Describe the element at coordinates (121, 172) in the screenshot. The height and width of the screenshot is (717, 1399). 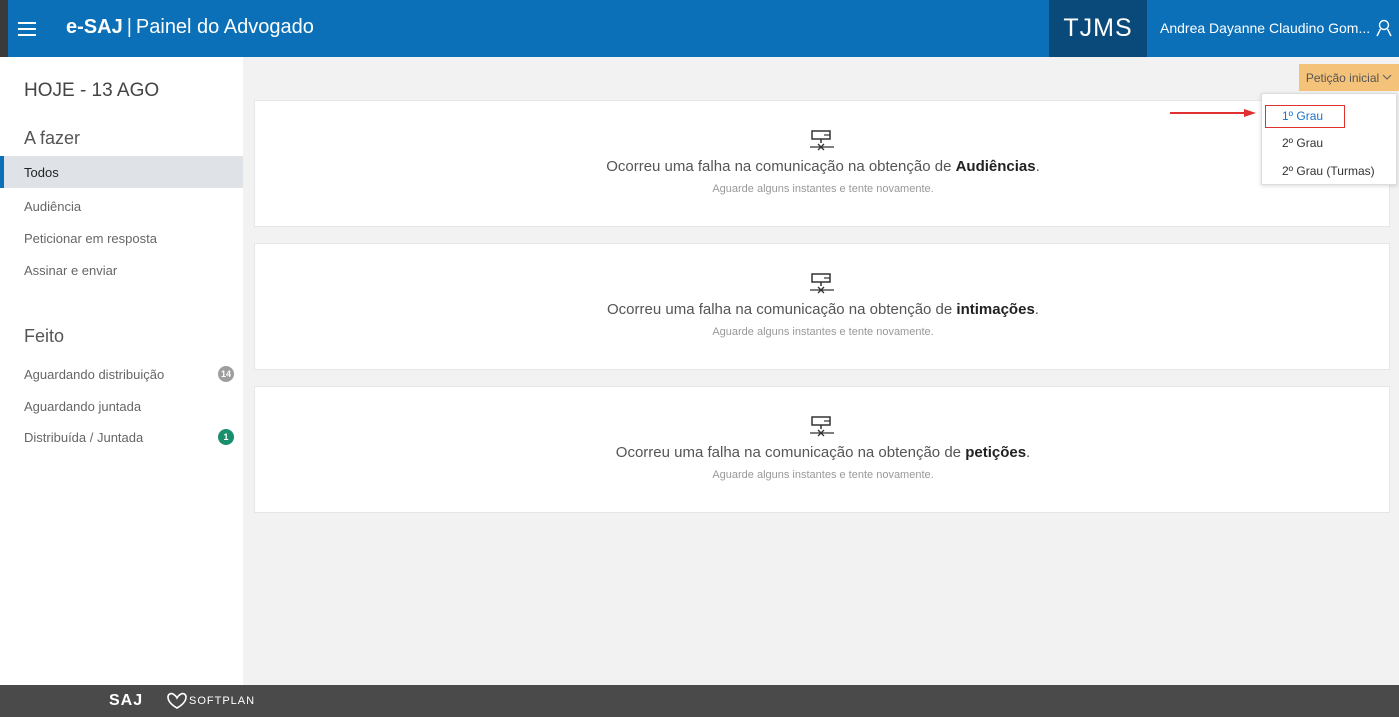
I see `sidebar-item-todos: Todos` at that location.